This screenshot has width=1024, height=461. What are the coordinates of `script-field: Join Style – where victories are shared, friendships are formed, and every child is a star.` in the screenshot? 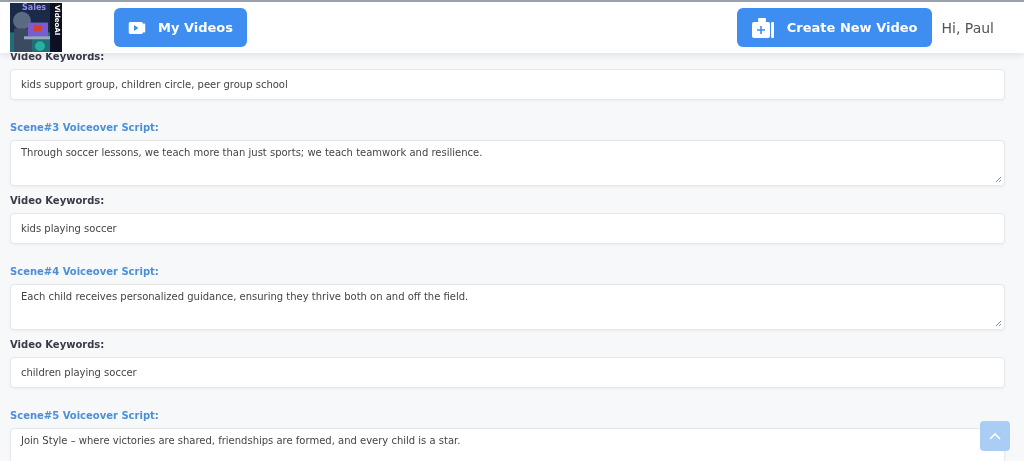 It's located at (507, 444).